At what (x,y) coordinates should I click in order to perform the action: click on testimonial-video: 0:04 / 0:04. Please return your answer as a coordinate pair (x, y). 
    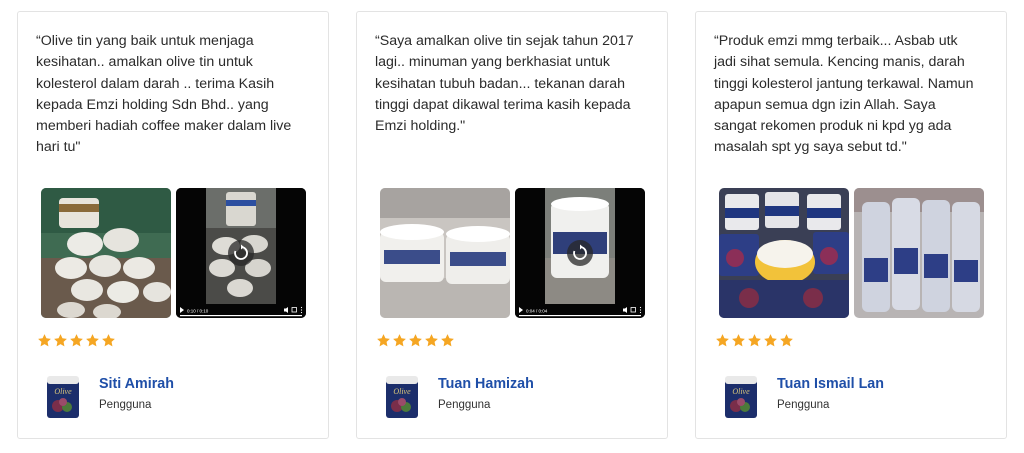
    Looking at the image, I should click on (580, 253).